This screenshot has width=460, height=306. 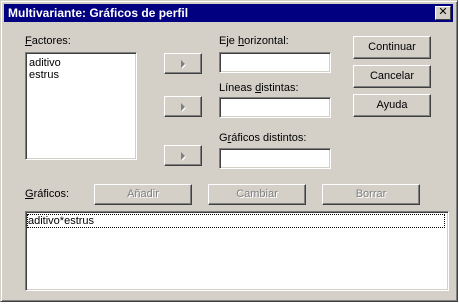 I want to click on lineas-distintas-field, so click(x=275, y=107).